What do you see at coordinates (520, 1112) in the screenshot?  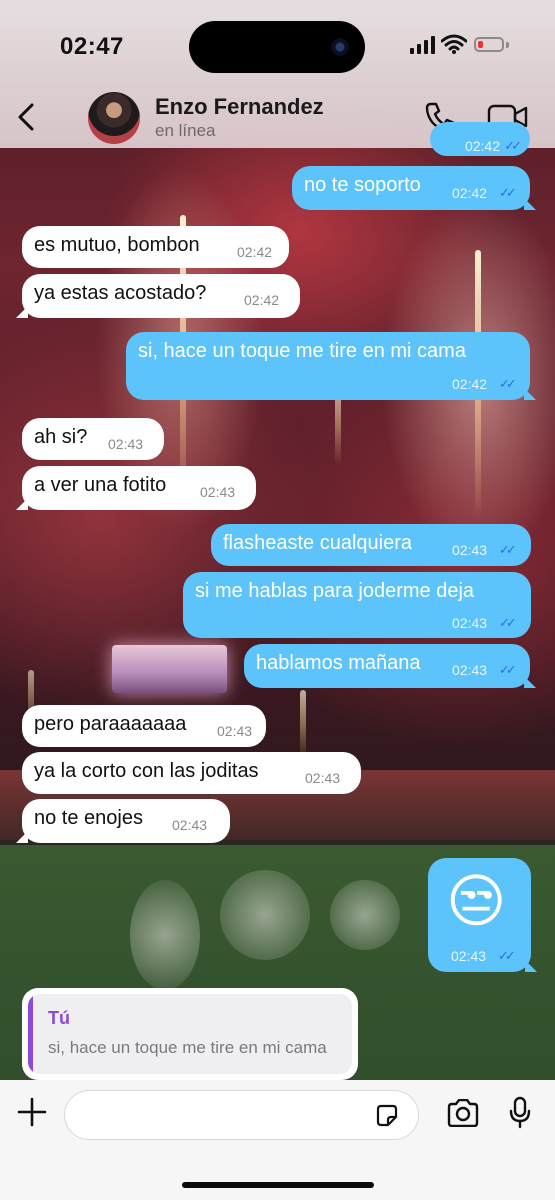 I see `microphone-icon` at bounding box center [520, 1112].